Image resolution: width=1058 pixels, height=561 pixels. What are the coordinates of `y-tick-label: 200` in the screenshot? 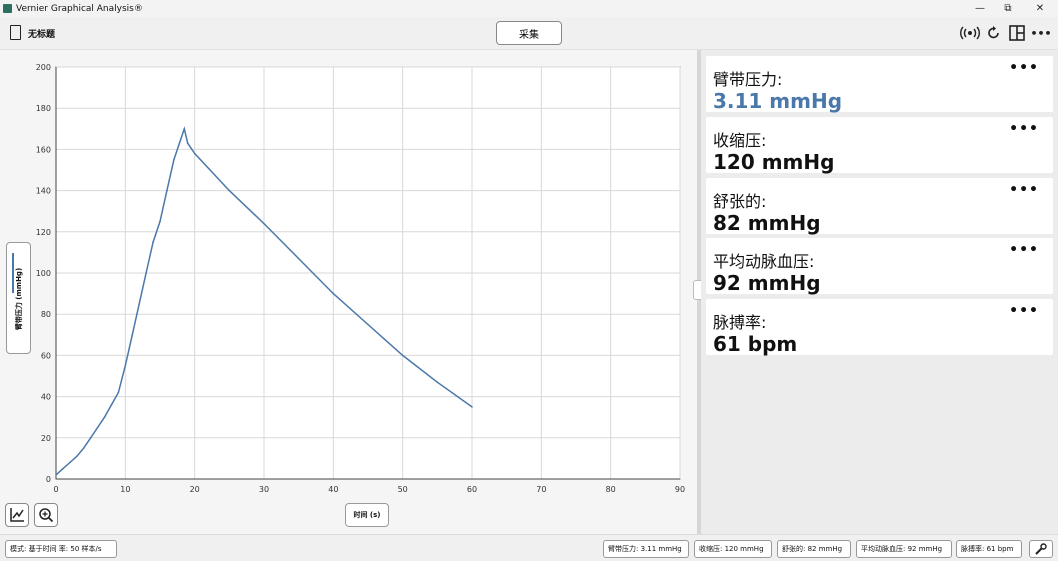 It's located at (43, 67).